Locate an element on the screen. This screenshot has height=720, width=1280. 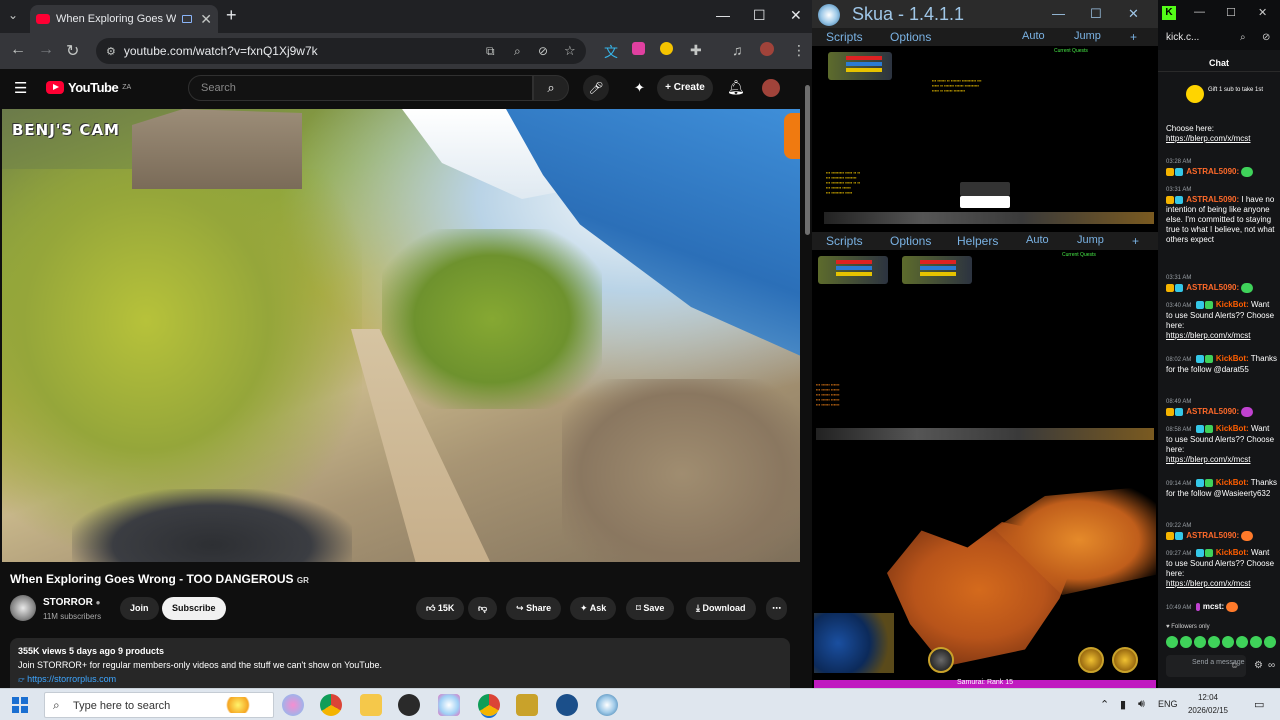
forward-button: → is located at coordinates (46, 50).